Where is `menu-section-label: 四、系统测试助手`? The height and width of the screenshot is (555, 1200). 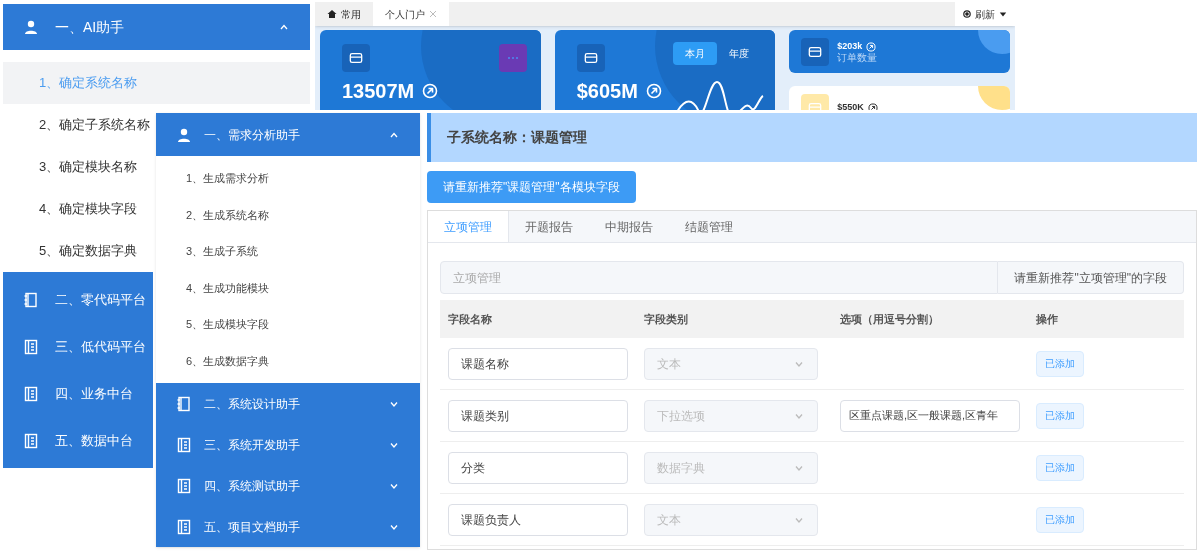
menu-section-label: 四、系统测试助手 is located at coordinates (252, 486).